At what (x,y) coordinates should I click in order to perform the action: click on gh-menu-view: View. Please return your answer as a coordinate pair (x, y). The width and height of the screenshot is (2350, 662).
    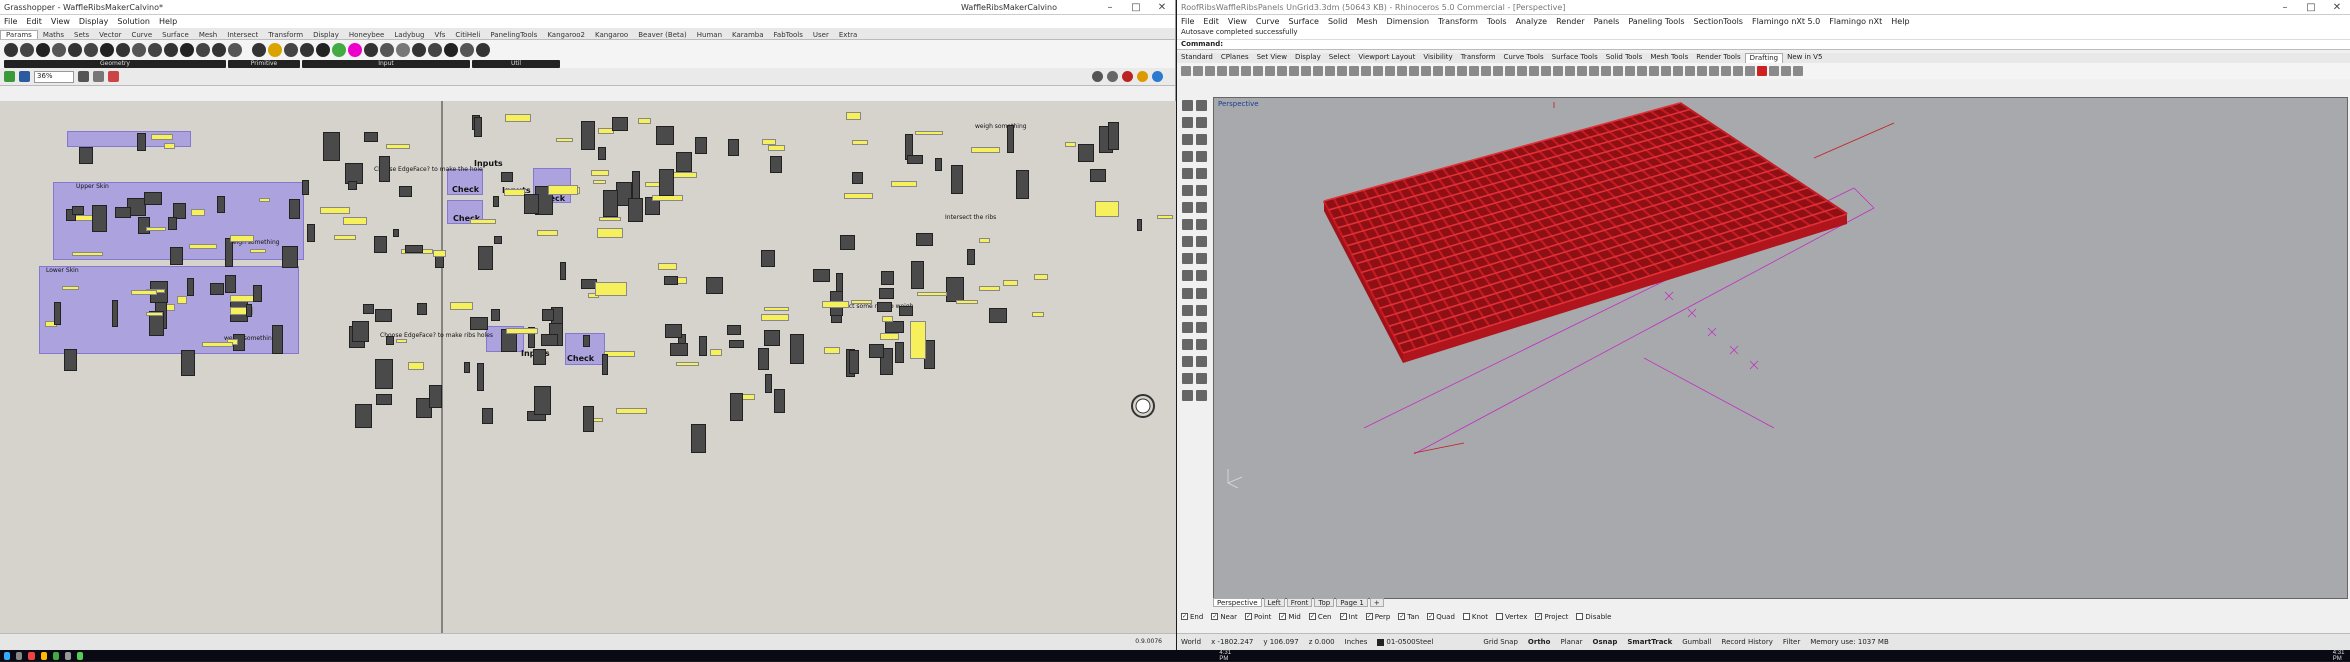
    Looking at the image, I should click on (60, 21).